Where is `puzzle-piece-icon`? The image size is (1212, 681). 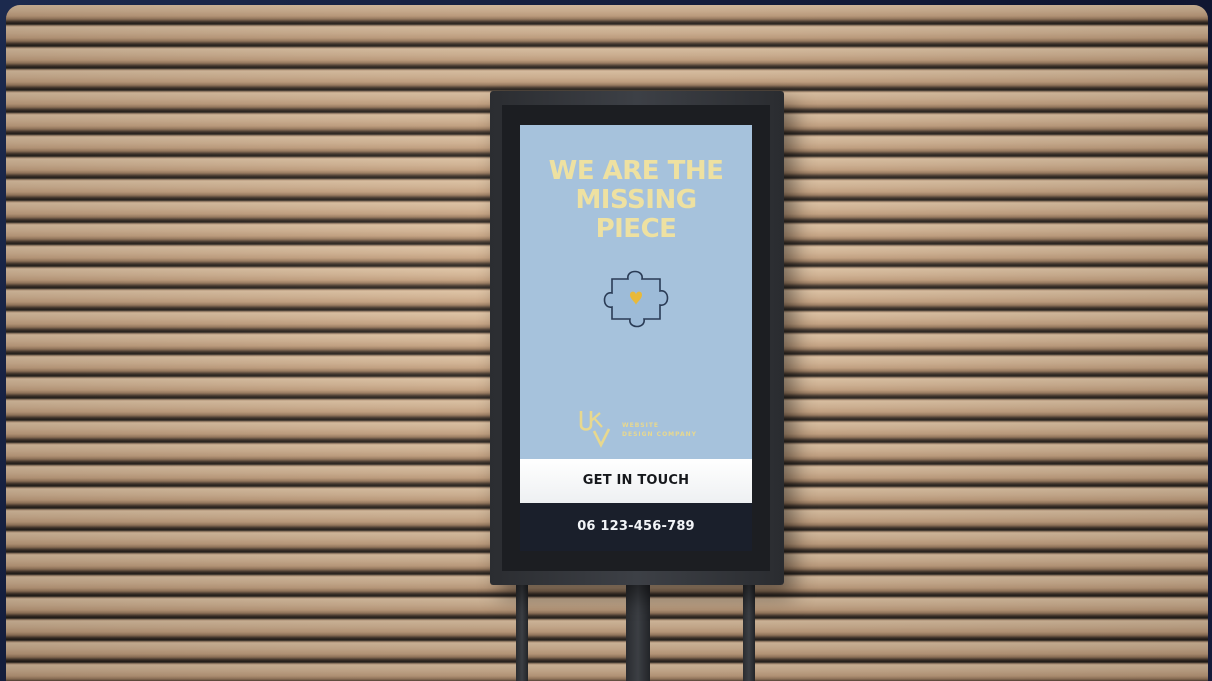 puzzle-piece-icon is located at coordinates (636, 299).